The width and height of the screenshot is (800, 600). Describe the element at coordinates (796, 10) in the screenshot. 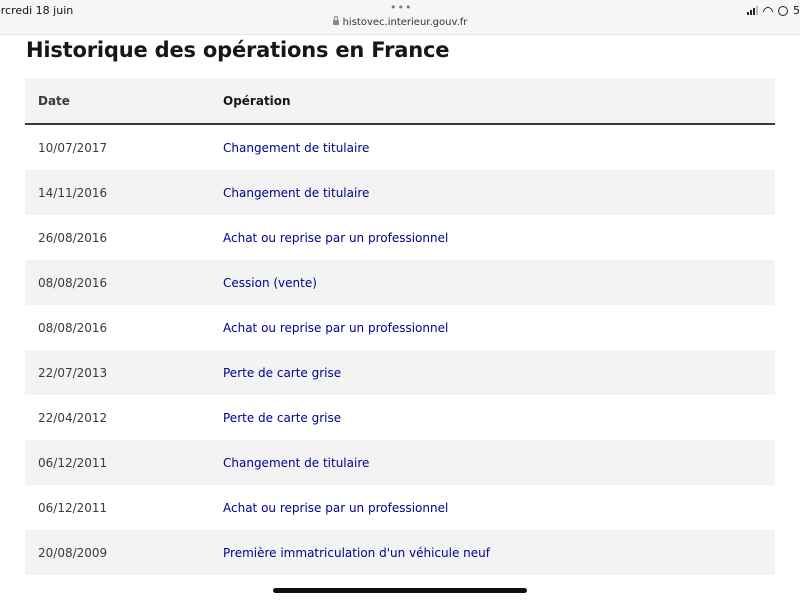

I see `battery-text: 5` at that location.